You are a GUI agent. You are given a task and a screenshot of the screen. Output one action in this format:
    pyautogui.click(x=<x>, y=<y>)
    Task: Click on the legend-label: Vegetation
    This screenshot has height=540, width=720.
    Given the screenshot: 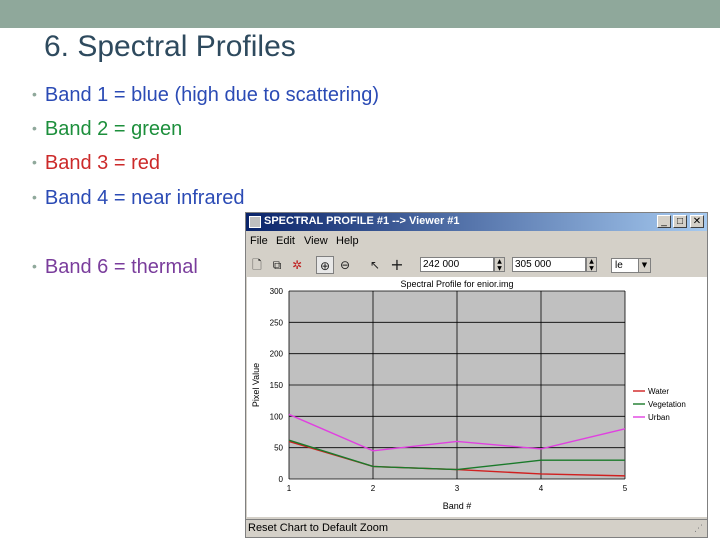 What is the action you would take?
    pyautogui.click(x=667, y=404)
    